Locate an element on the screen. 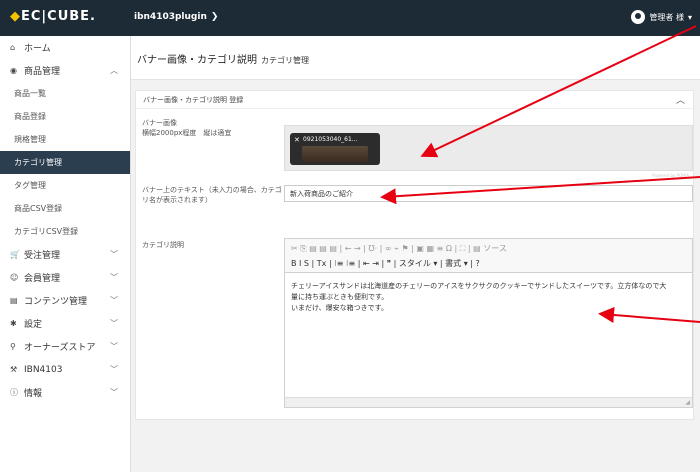 The width and height of the screenshot is (700, 472). file-icon: ▤ is located at coordinates (14, 300).